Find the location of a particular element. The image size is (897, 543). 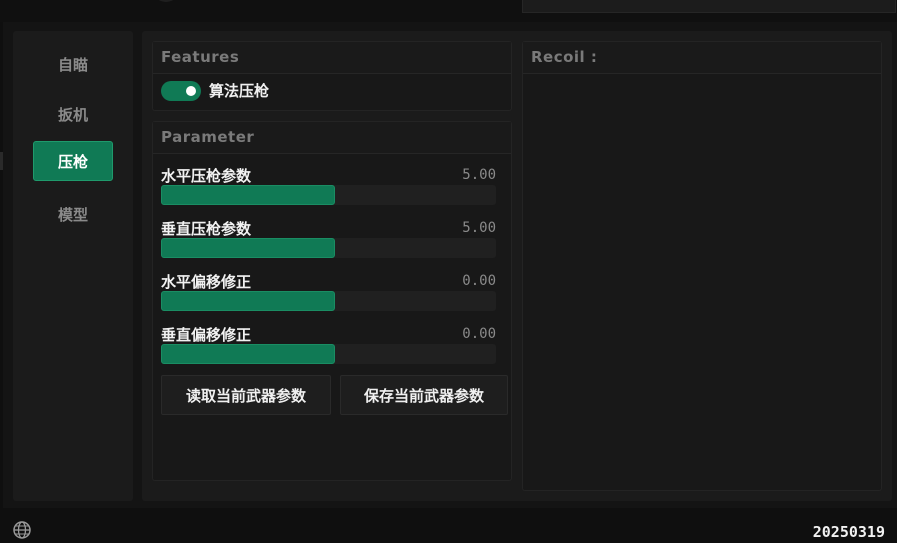

feature-toggle-row: 算法压枪 is located at coordinates (215, 90).